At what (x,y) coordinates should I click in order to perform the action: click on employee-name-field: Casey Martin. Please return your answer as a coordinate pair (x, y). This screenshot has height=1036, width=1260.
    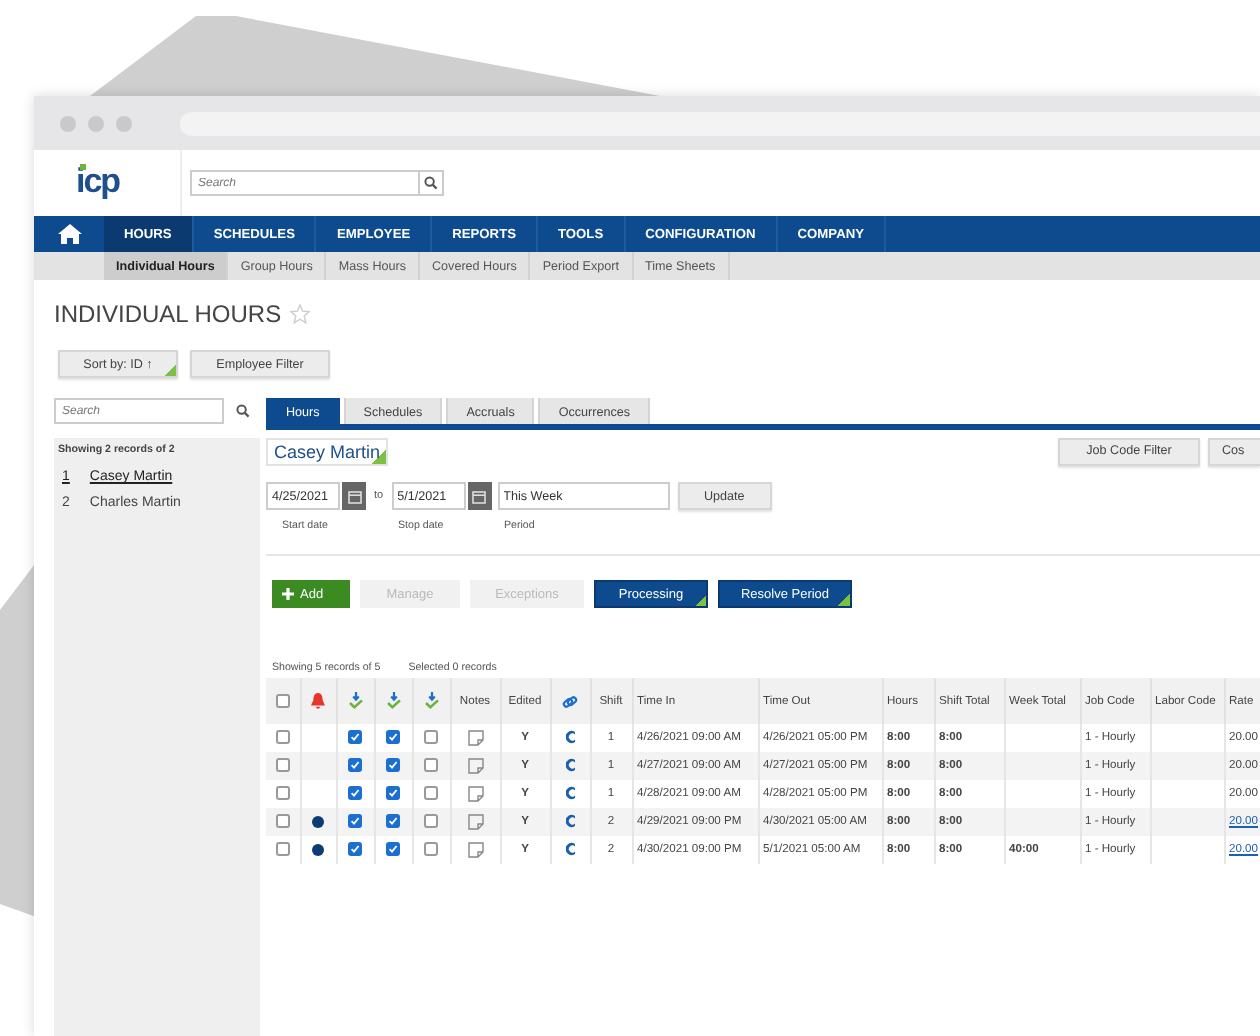
    Looking at the image, I should click on (327, 451).